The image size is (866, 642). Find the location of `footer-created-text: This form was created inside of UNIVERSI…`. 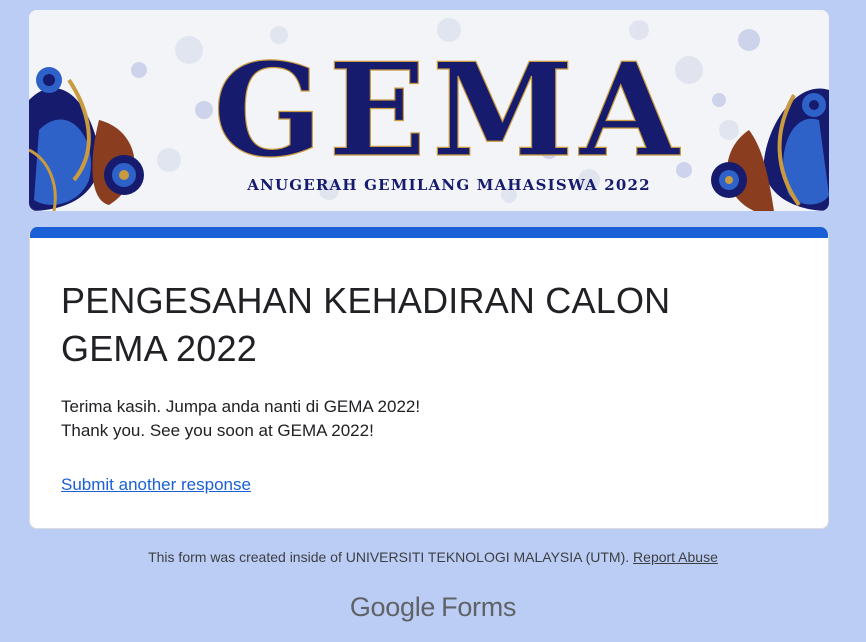

footer-created-text: This form was created inside of UNIVERSI… is located at coordinates (389, 557).